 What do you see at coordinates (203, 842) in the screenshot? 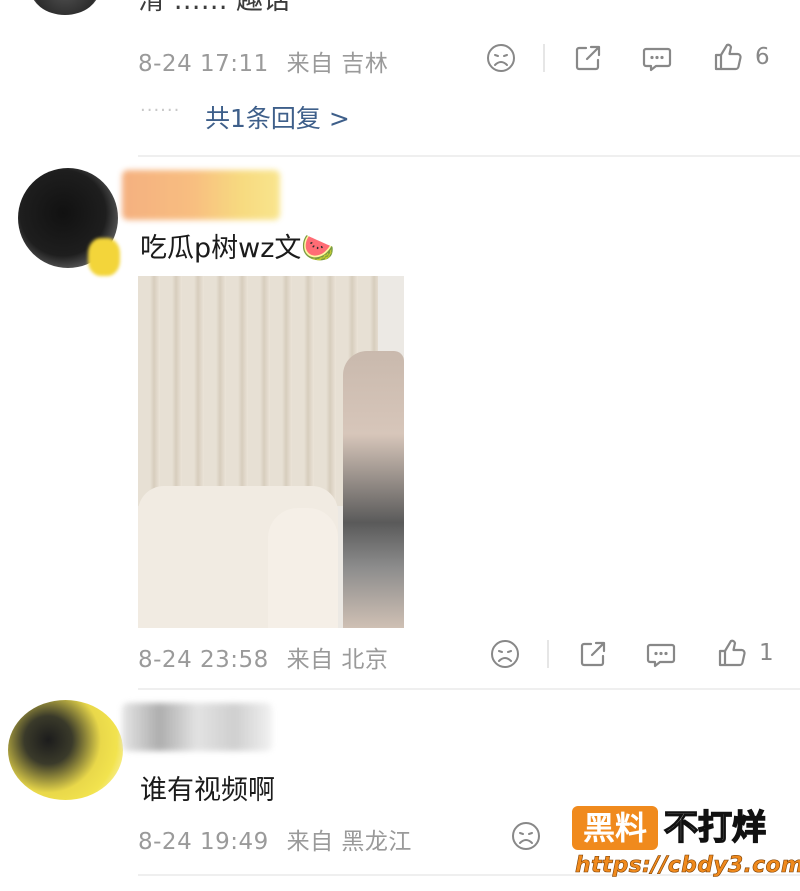
I see `timestamp-text: 8-24 19:49` at bounding box center [203, 842].